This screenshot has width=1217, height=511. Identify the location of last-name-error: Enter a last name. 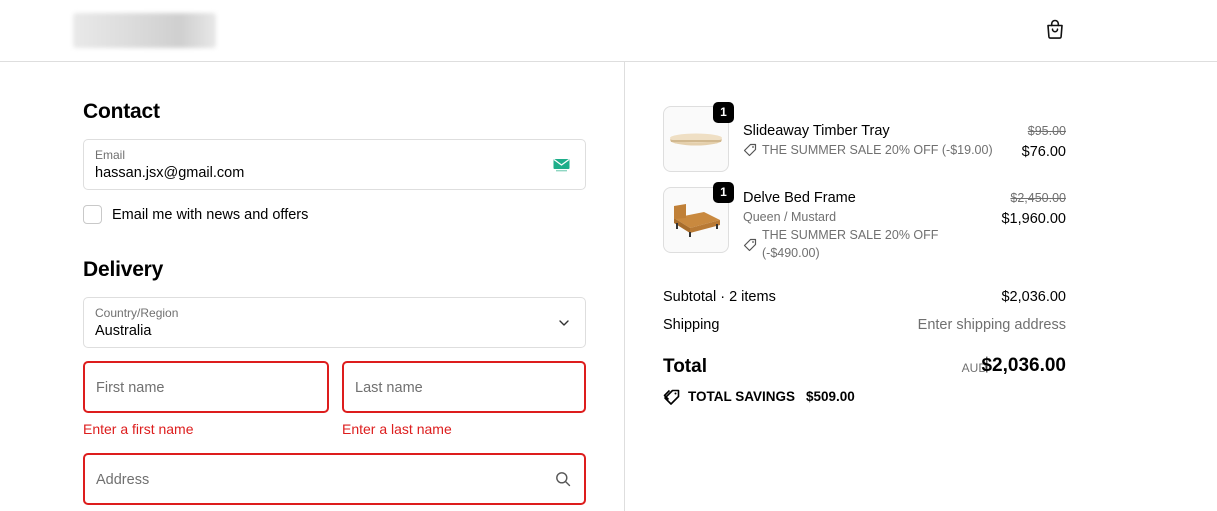
(397, 429).